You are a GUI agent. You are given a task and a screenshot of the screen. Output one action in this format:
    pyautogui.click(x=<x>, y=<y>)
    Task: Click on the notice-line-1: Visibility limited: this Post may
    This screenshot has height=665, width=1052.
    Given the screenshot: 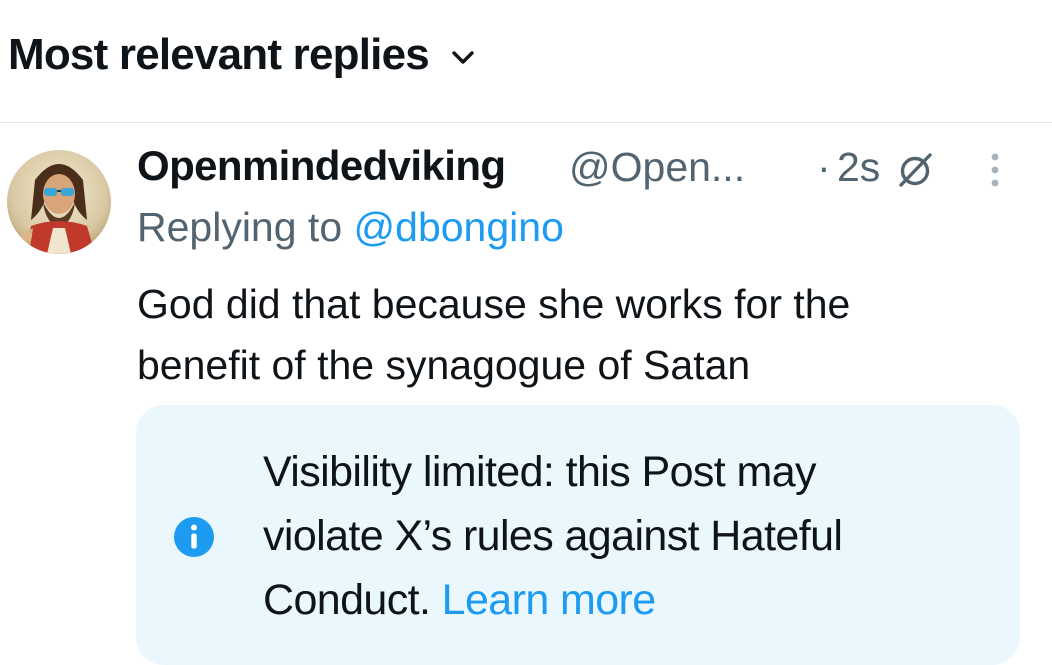 What is the action you would take?
    pyautogui.click(x=540, y=472)
    